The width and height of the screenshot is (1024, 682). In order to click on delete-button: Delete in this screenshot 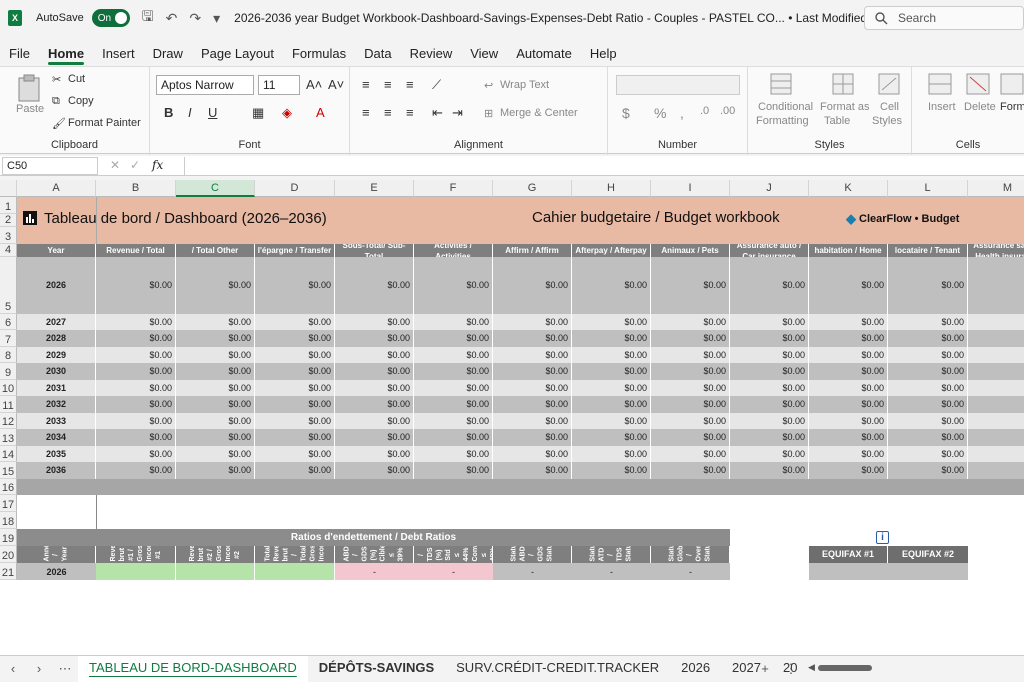, I will do `click(980, 107)`.